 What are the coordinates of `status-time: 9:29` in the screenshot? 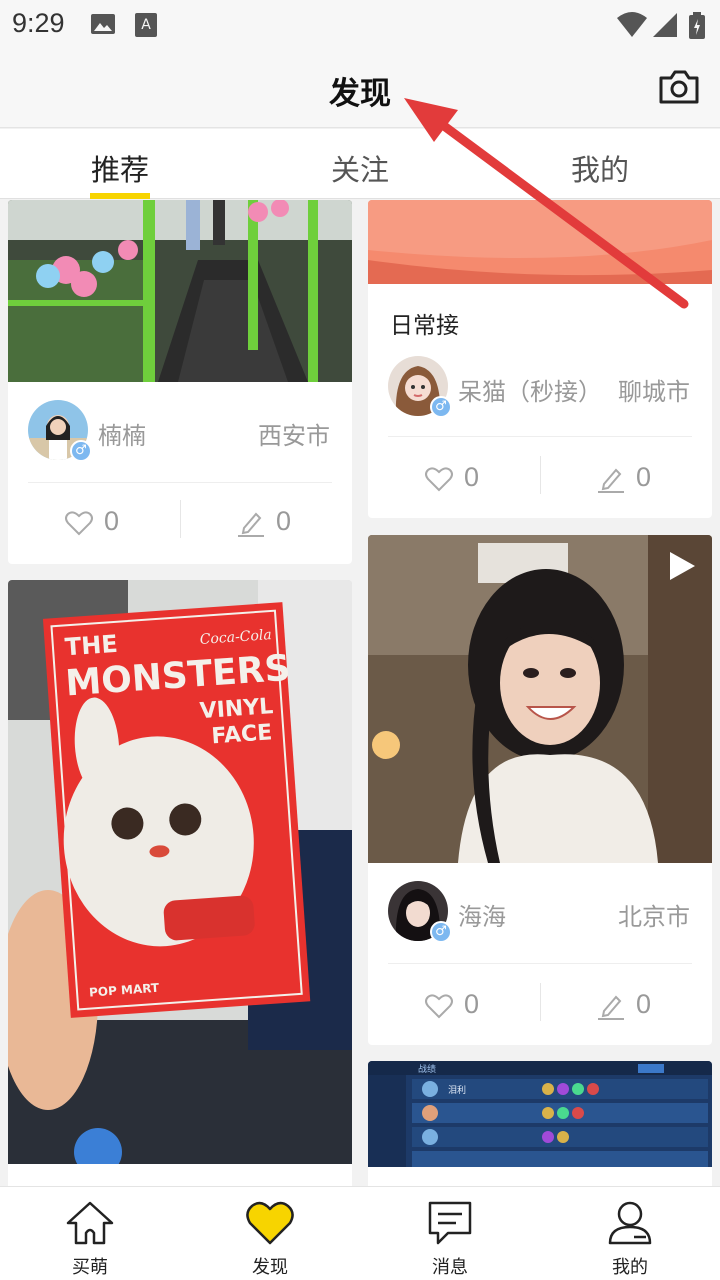 It's located at (38, 23).